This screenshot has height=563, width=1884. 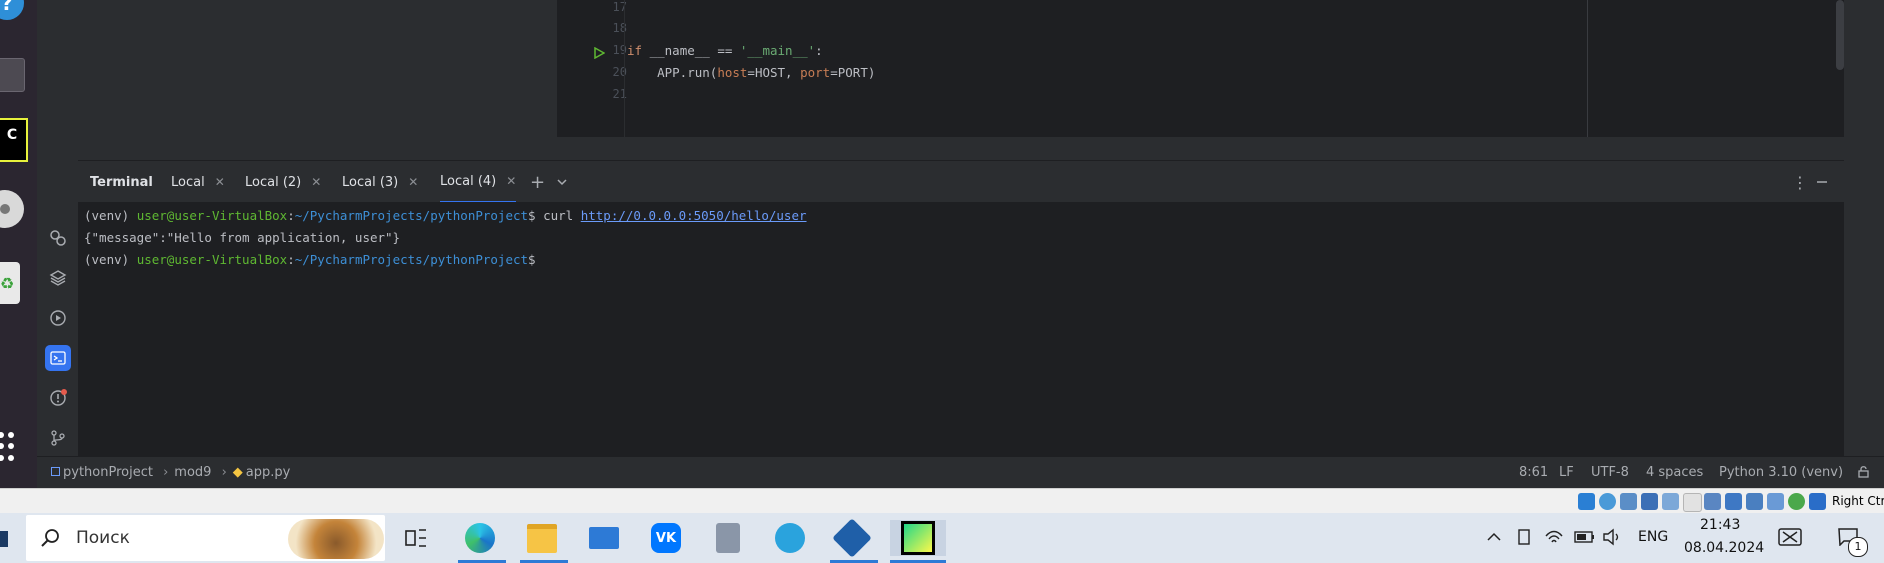 I want to click on mail-icon, so click(x=604, y=538).